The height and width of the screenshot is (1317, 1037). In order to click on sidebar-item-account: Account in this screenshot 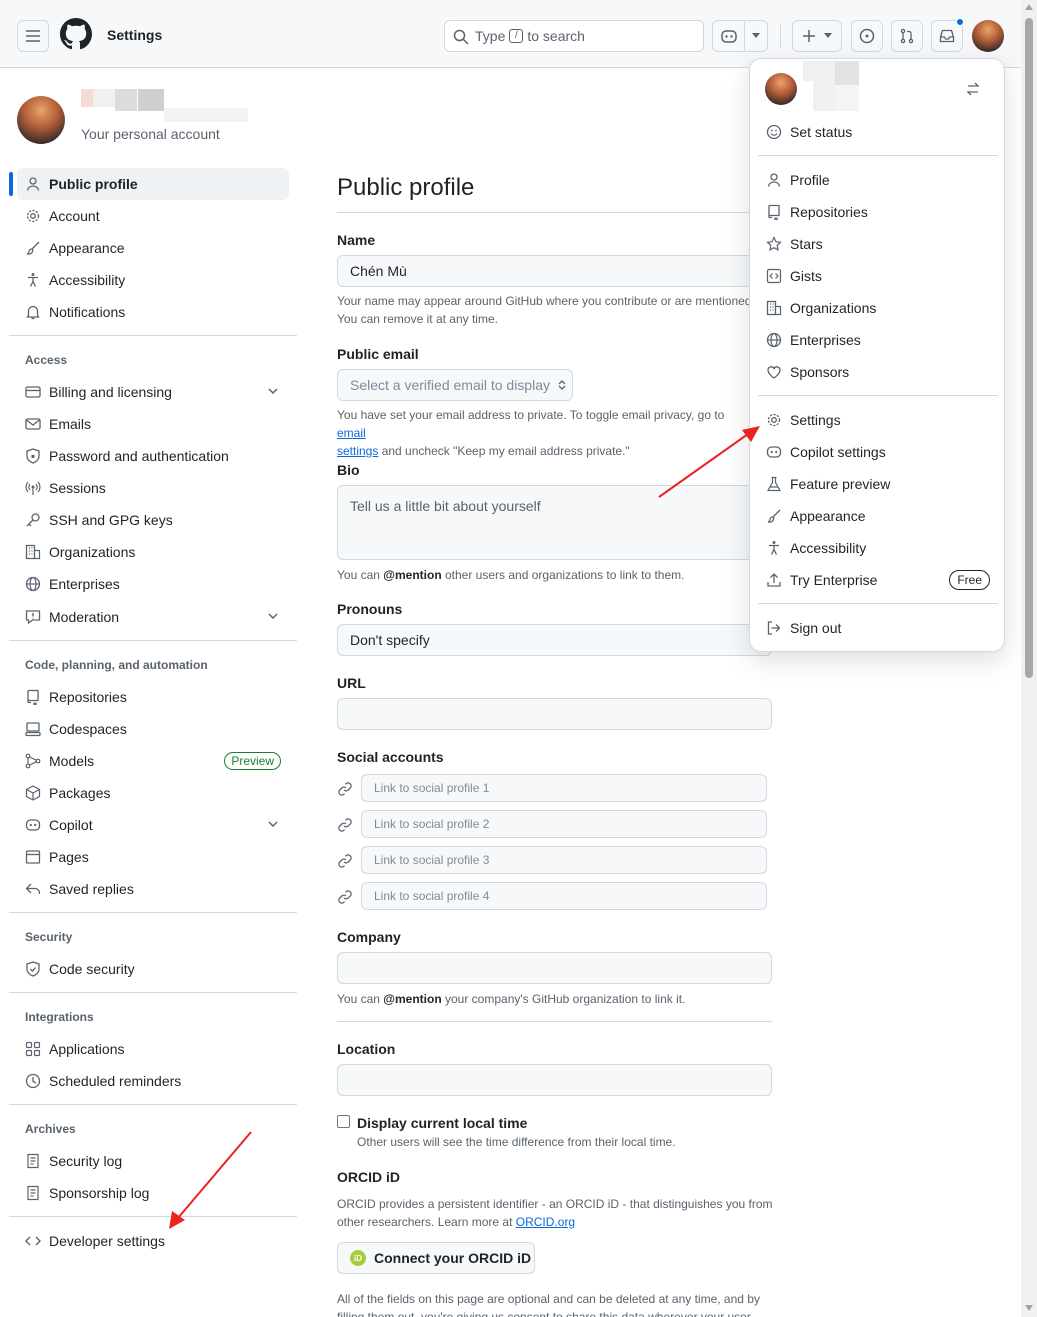, I will do `click(153, 216)`.